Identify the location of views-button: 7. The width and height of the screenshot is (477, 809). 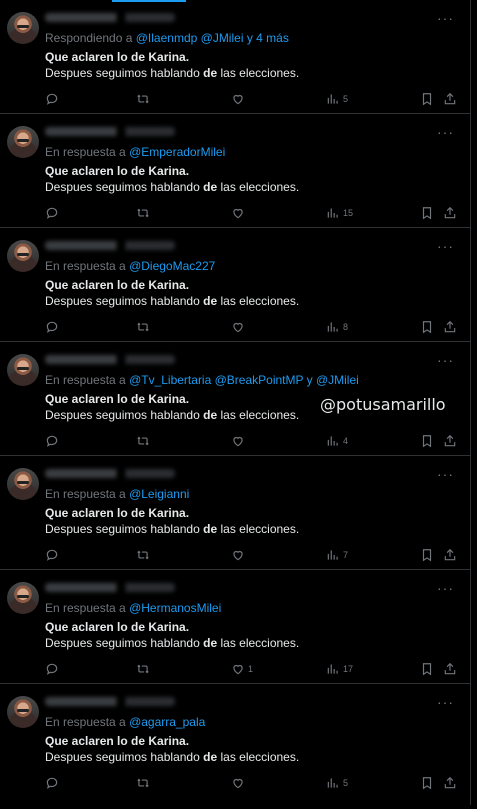
(337, 555).